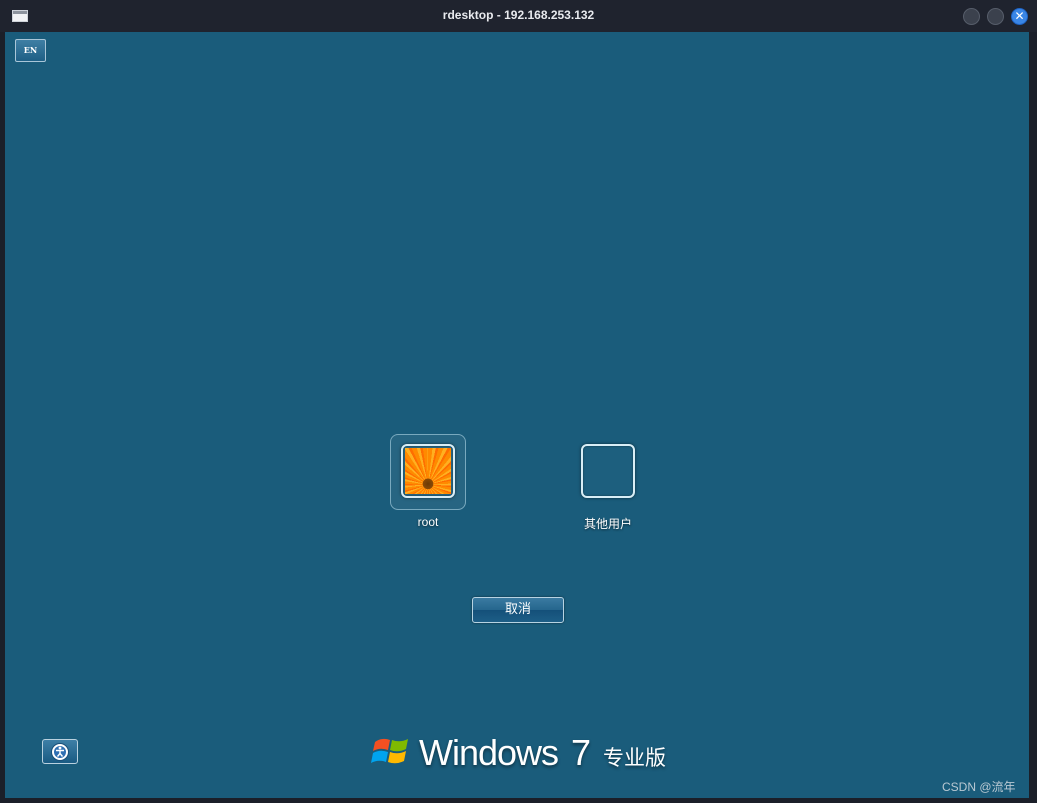 The height and width of the screenshot is (803, 1037). Describe the element at coordinates (979, 787) in the screenshot. I see `watermark: CSDN @流年` at that location.